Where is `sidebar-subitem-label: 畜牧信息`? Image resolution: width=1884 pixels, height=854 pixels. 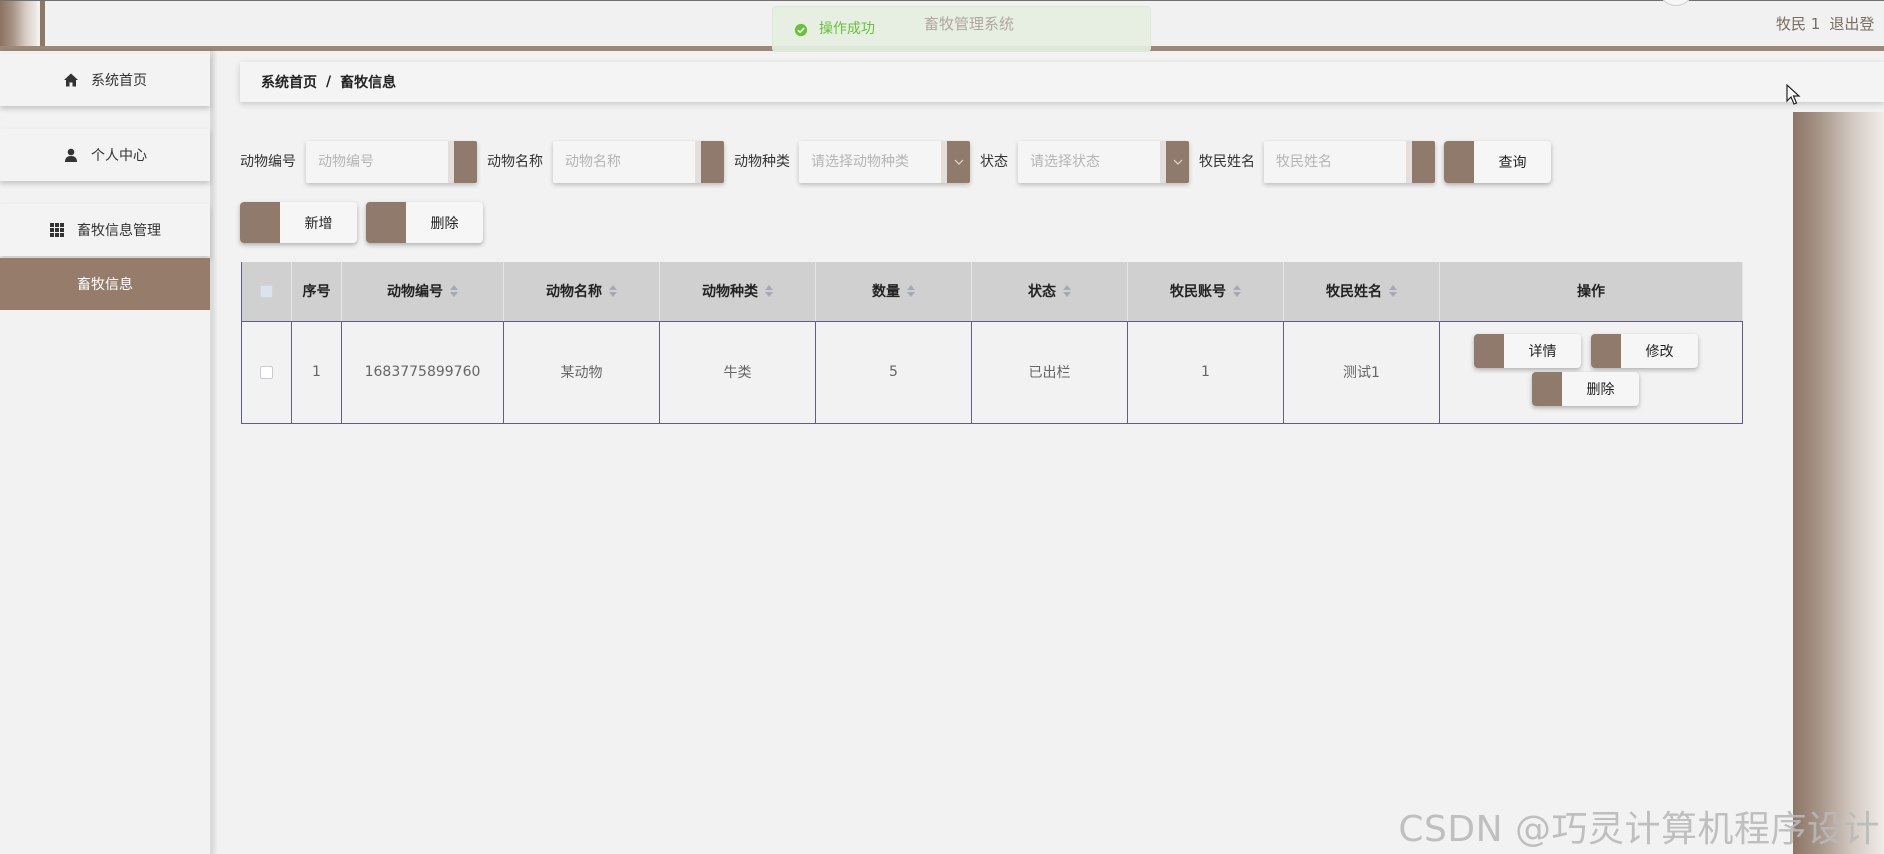
sidebar-subitem-label: 畜牧信息 is located at coordinates (105, 285).